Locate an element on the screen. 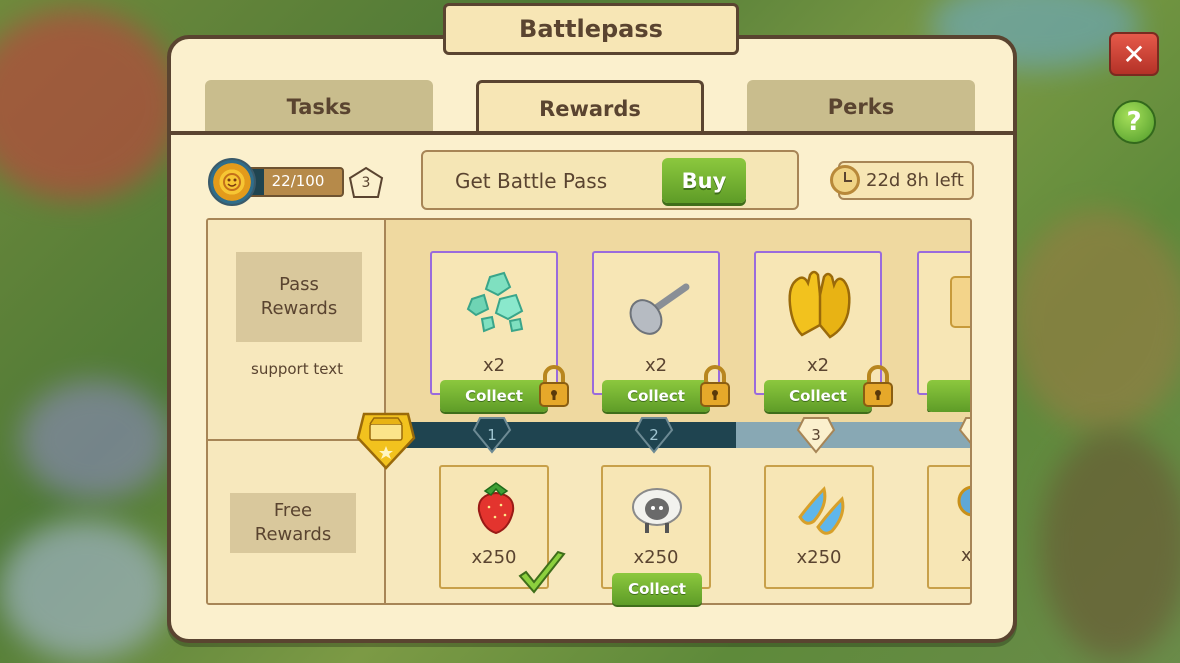  sun-level-icon is located at coordinates (232, 182).